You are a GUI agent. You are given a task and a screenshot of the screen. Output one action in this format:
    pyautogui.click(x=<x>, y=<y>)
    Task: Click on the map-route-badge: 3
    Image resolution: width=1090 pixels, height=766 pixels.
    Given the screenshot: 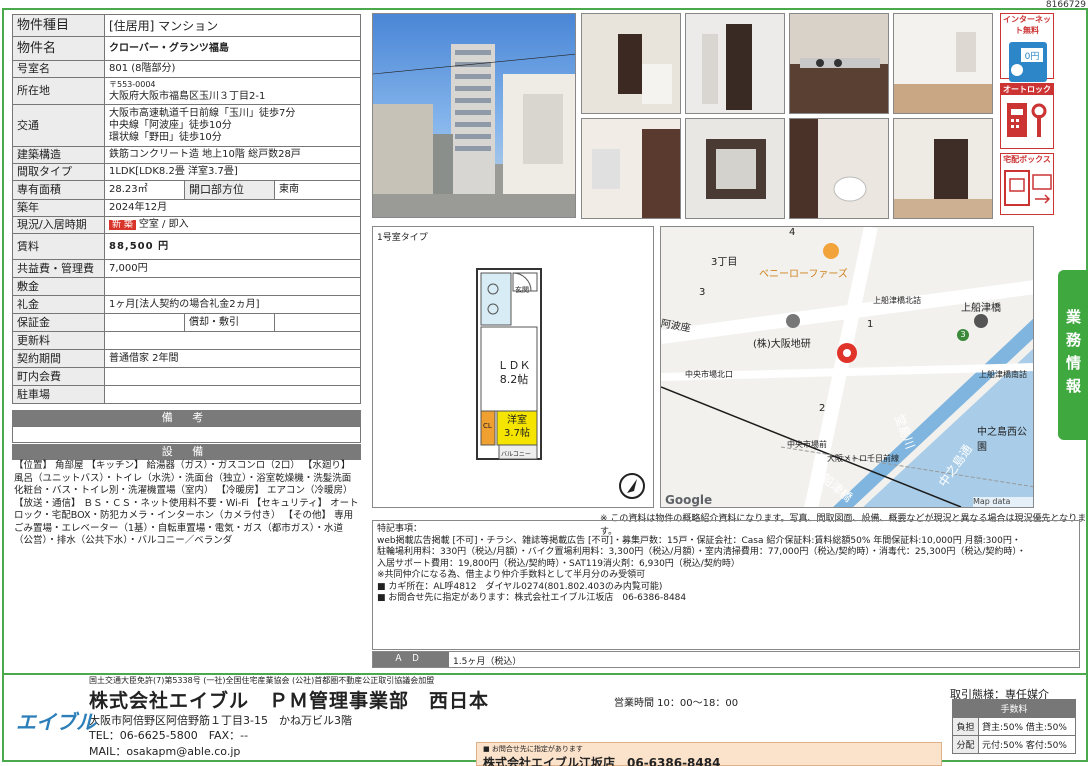 What is the action you would take?
    pyautogui.click(x=963, y=335)
    